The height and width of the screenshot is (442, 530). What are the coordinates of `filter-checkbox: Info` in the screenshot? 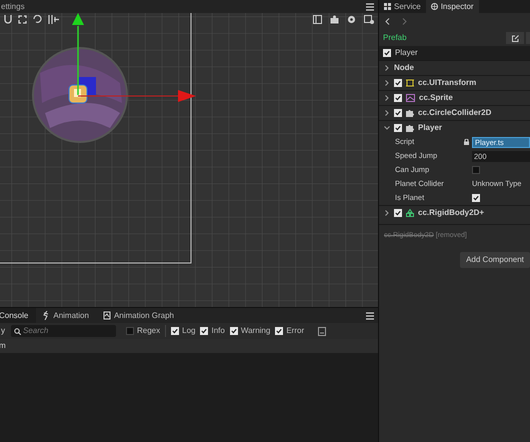 It's located at (212, 331).